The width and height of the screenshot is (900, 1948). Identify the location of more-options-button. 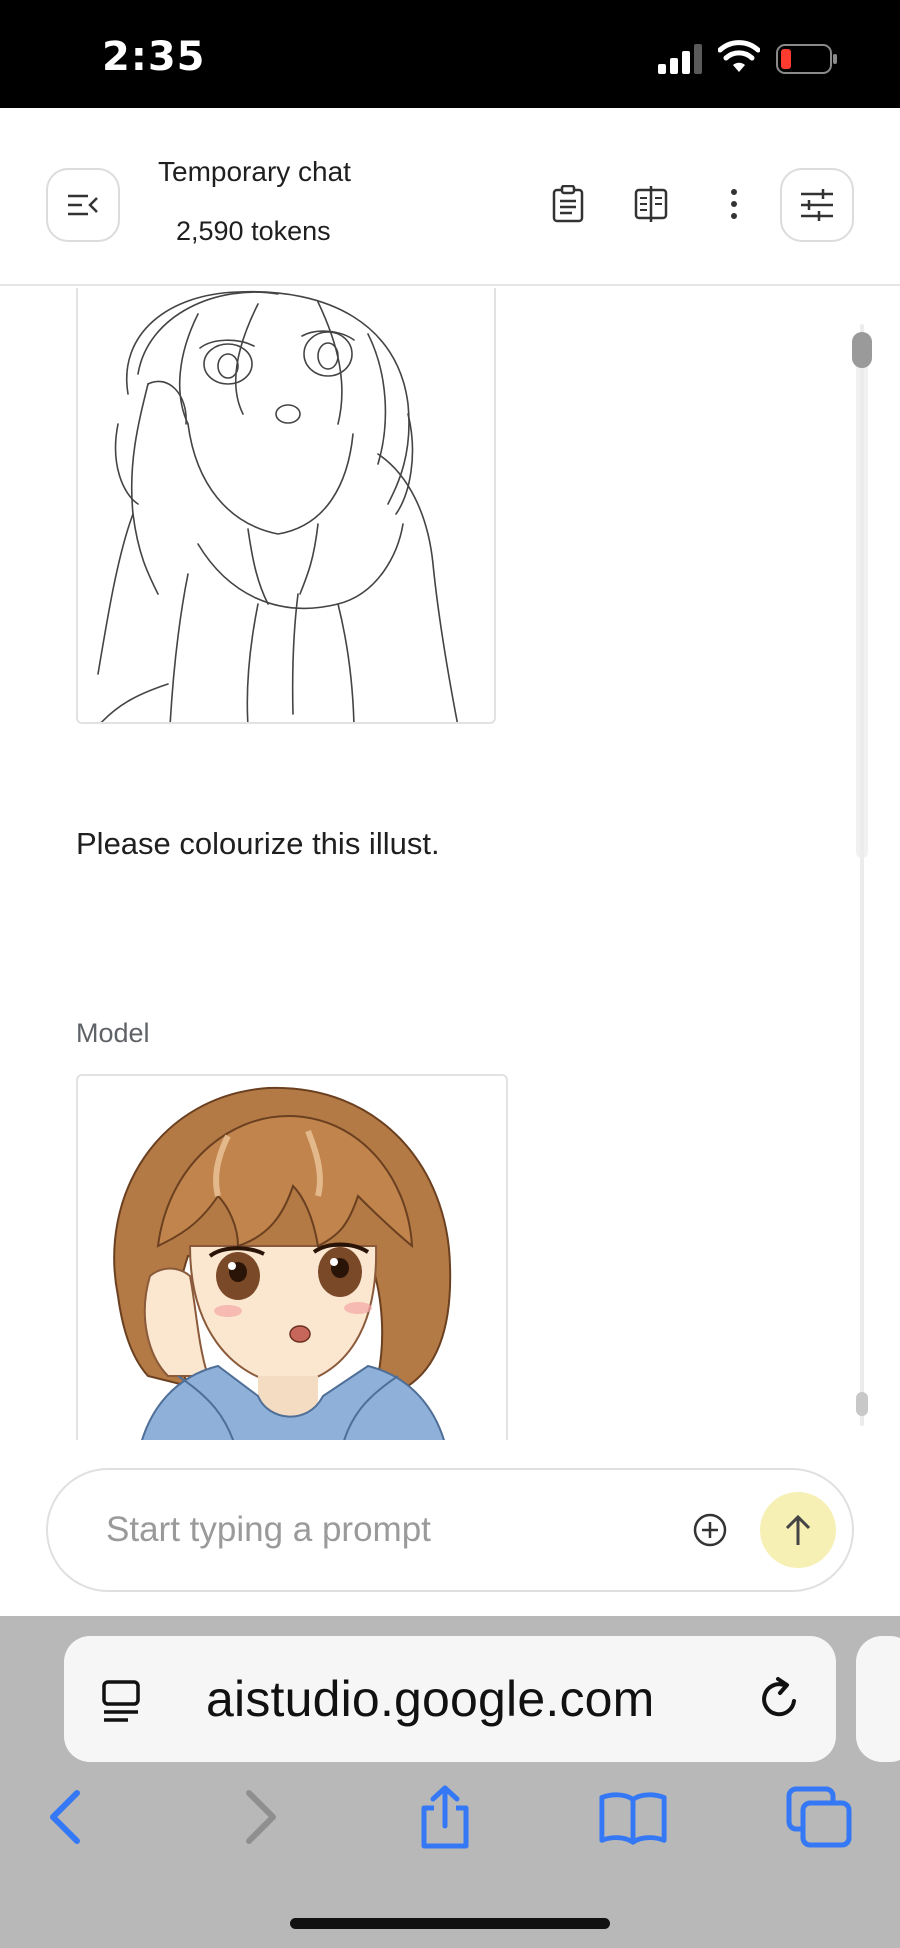
(734, 204).